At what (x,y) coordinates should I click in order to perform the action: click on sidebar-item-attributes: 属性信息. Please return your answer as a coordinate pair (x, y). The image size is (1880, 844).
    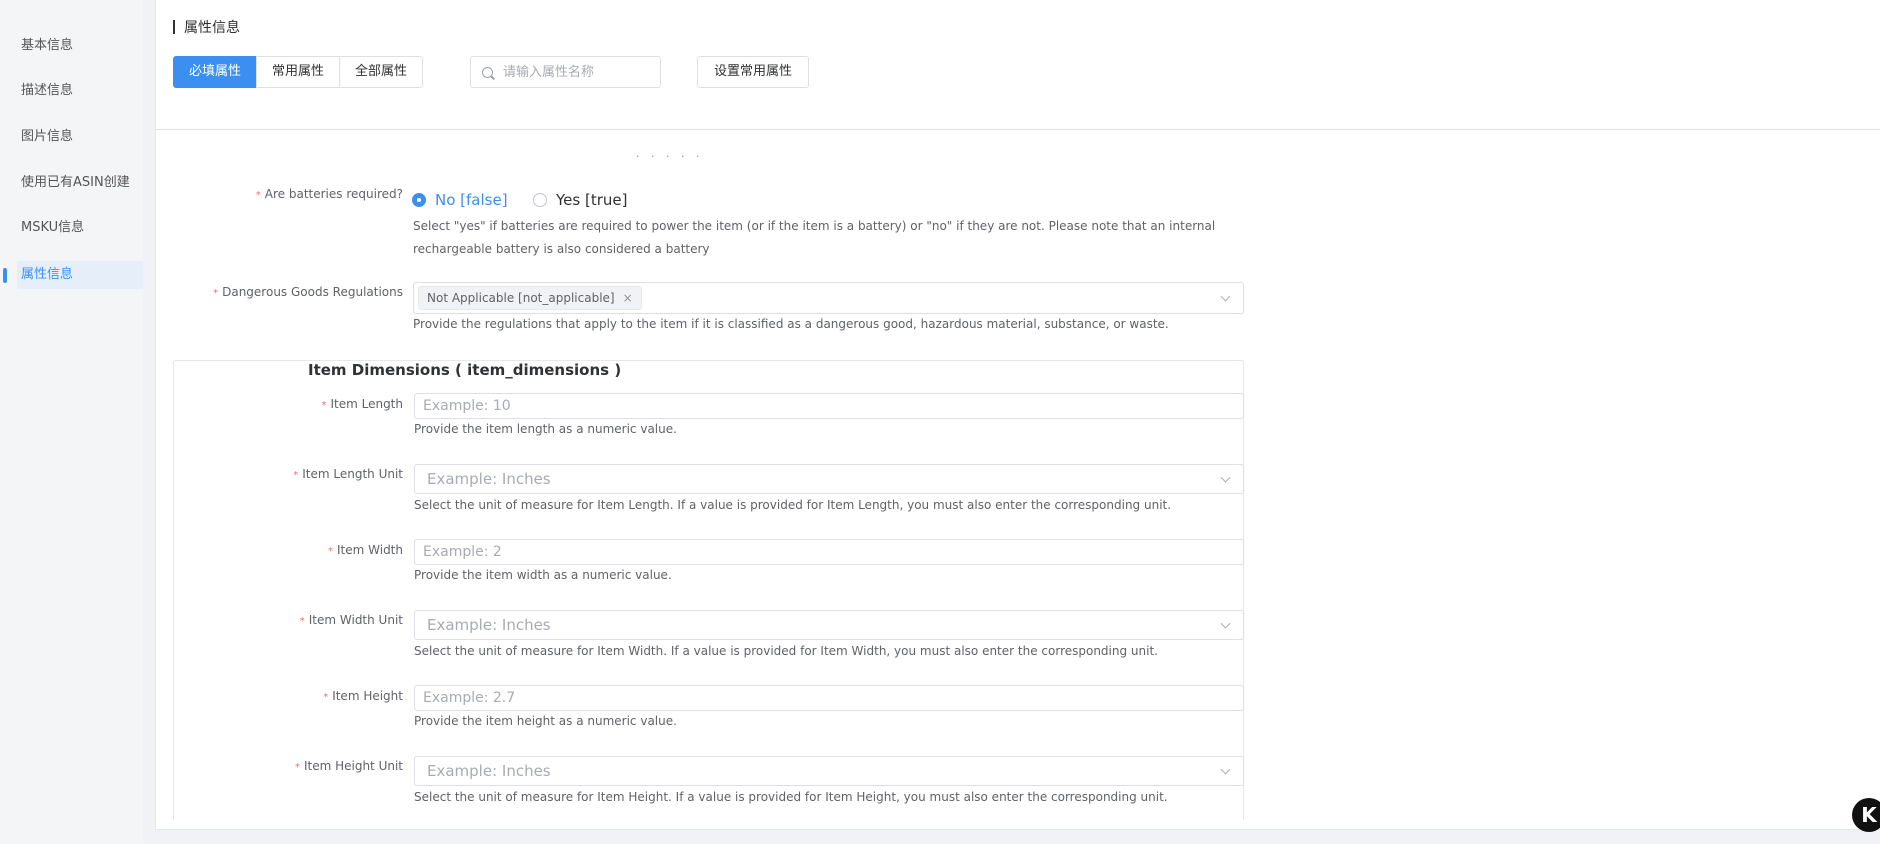
    Looking at the image, I should click on (80, 275).